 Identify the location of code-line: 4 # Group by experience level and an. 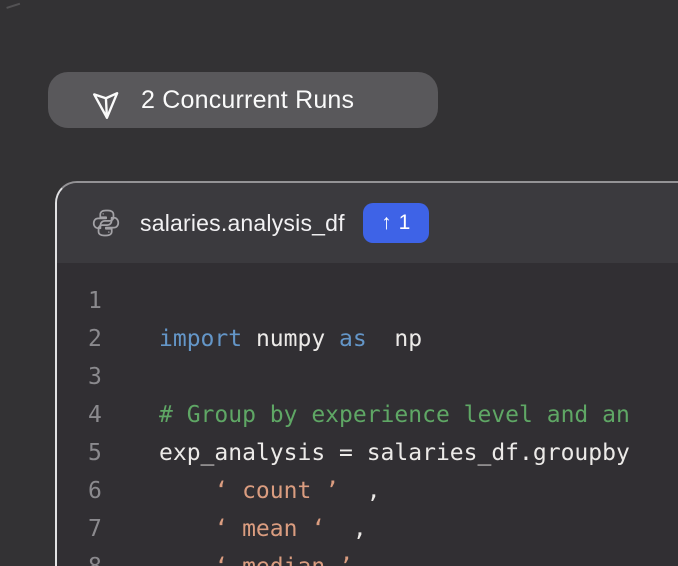
(367, 415).